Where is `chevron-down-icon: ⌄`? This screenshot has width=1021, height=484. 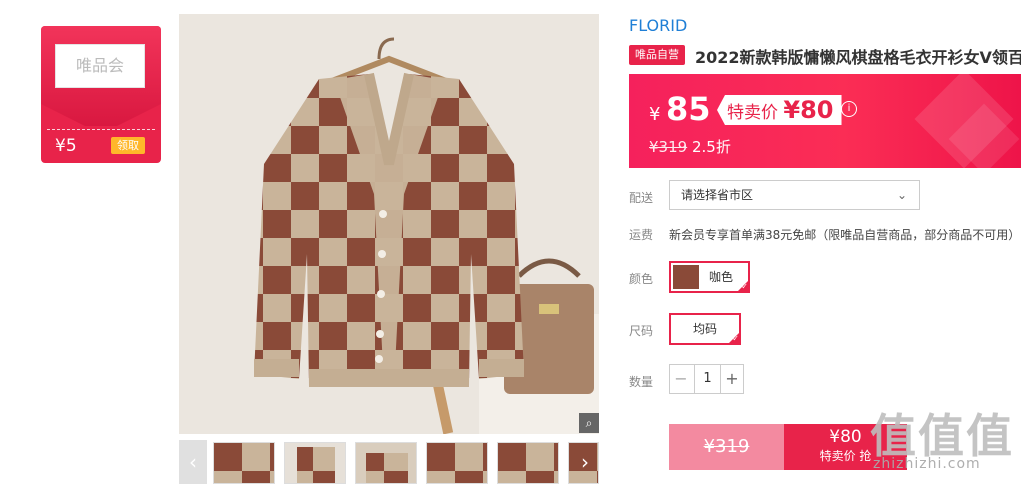
chevron-down-icon: ⌄ is located at coordinates (901, 195).